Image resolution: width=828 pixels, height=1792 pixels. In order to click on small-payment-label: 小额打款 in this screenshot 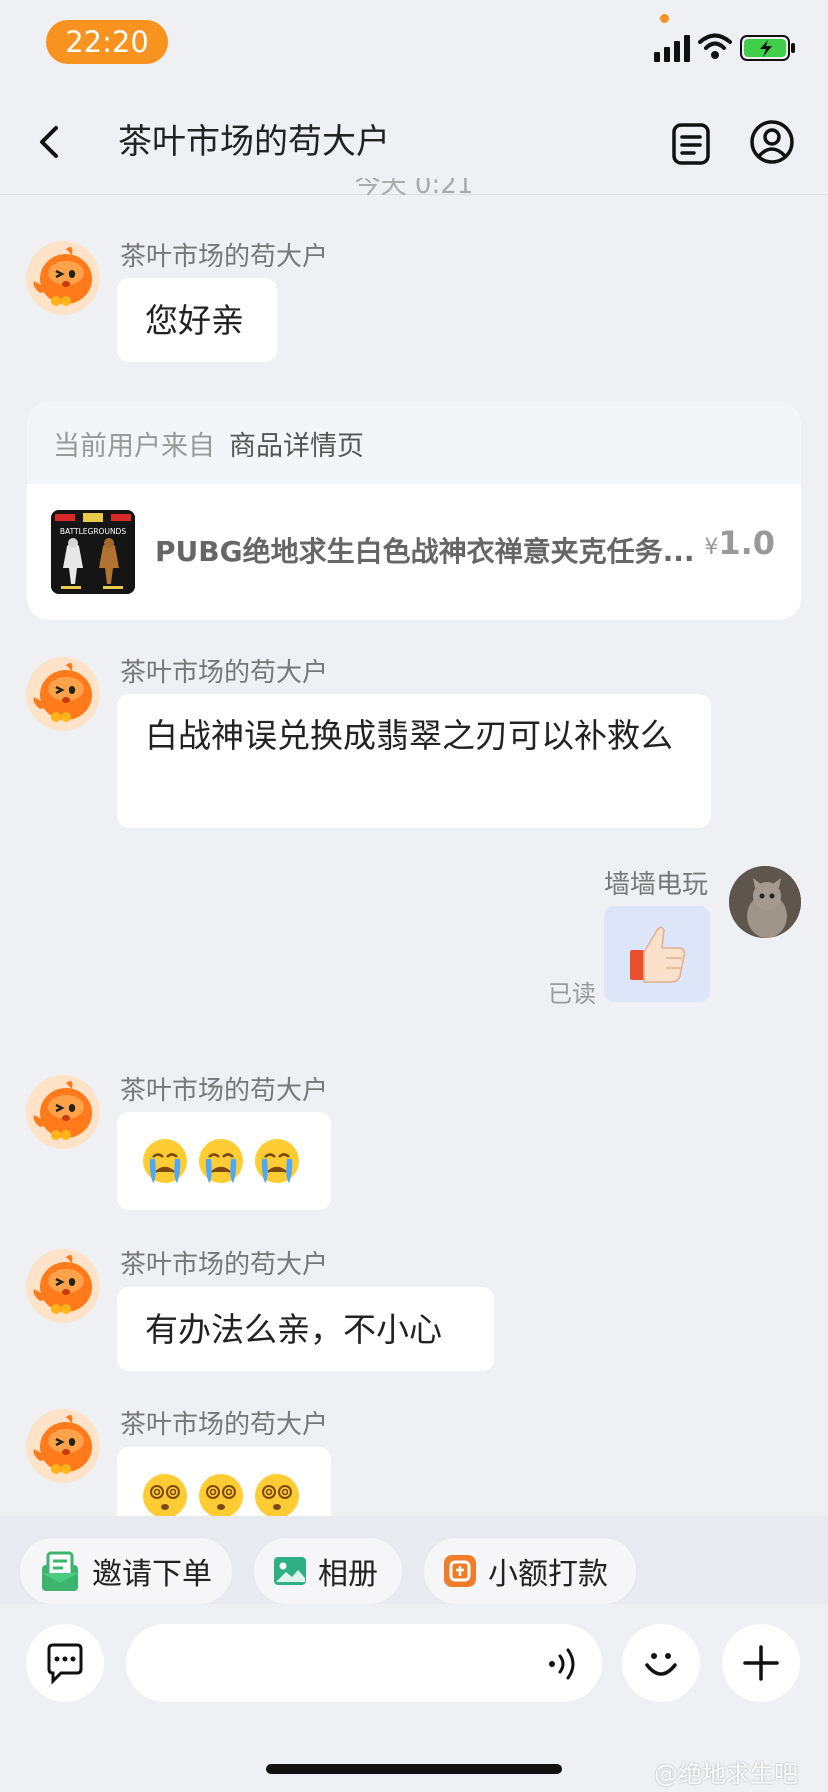, I will do `click(548, 1574)`.